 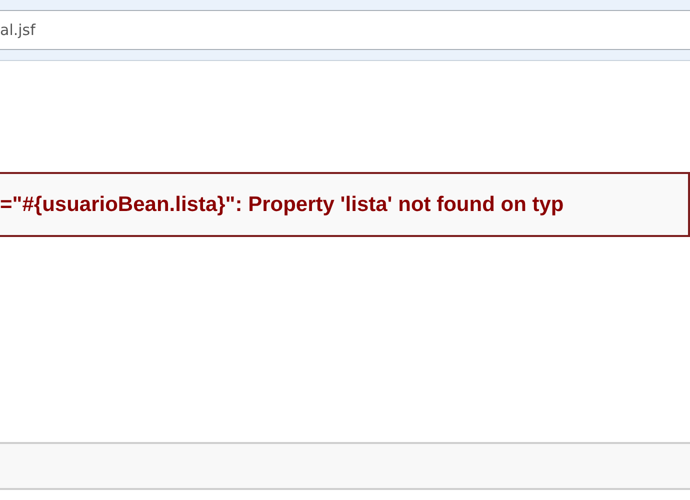 What do you see at coordinates (282, 204) in the screenshot?
I see `error-message: ="#{usuarioBean.lista}": Property 'lista' not found on typ` at bounding box center [282, 204].